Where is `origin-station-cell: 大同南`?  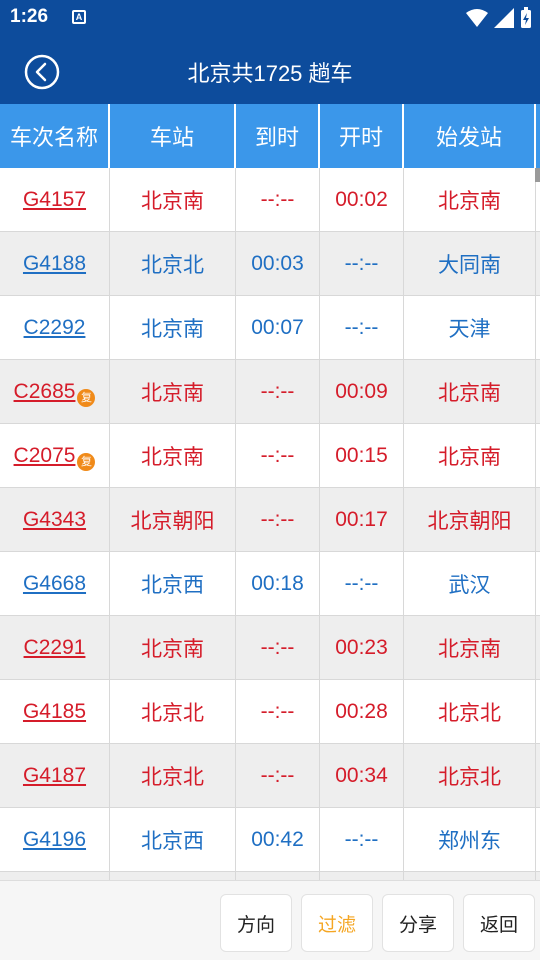
origin-station-cell: 大同南 is located at coordinates (470, 264).